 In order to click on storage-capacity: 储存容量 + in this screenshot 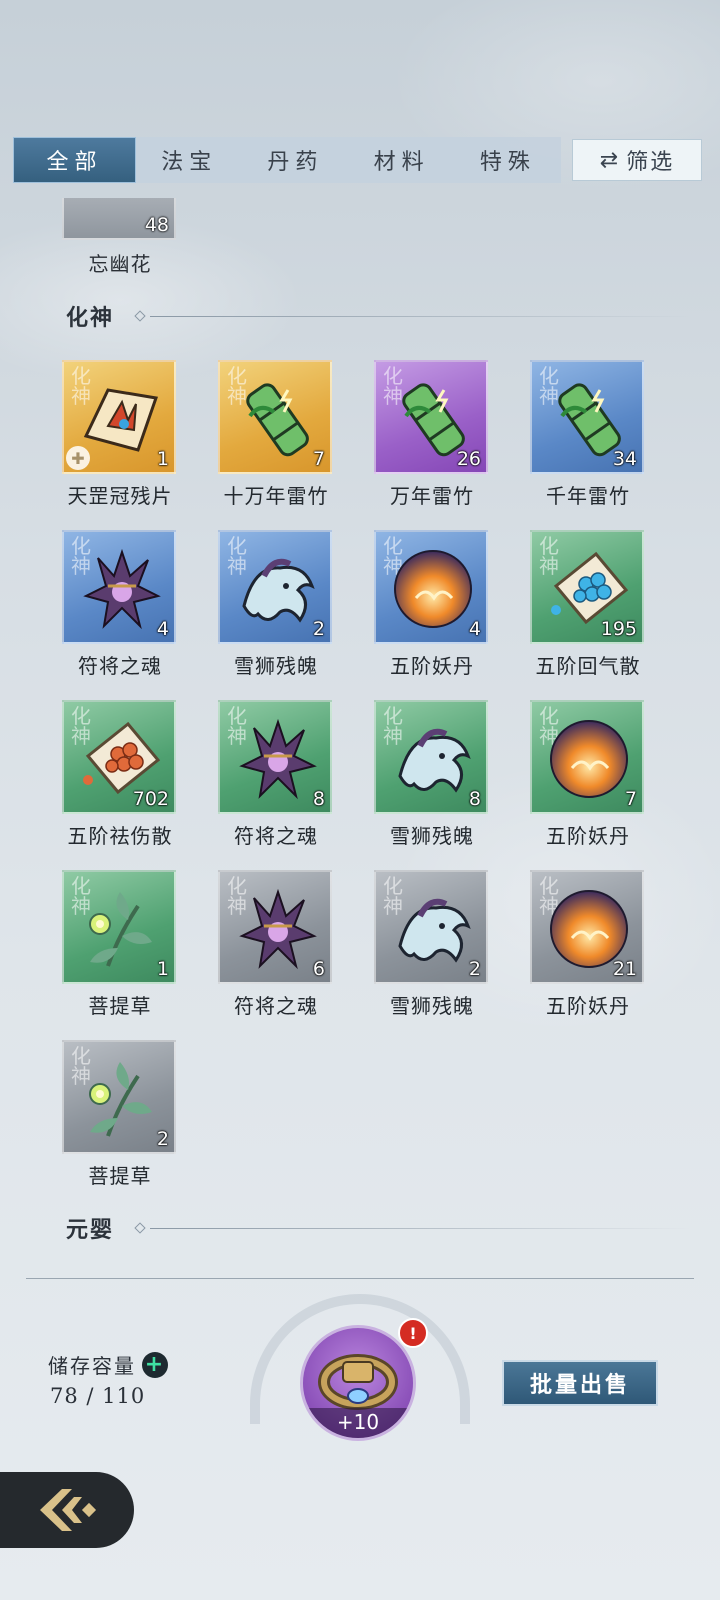, I will do `click(108, 1364)`.